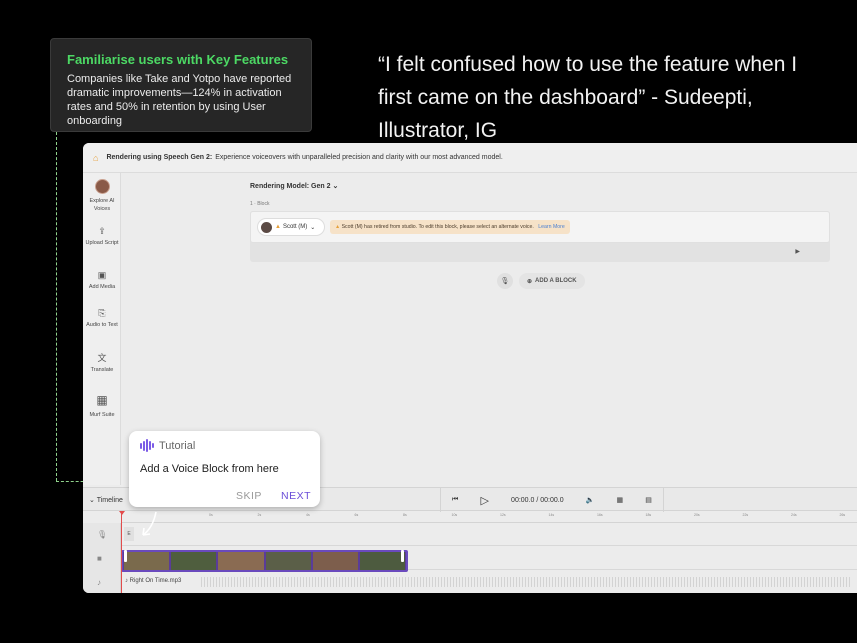  Describe the element at coordinates (590, 500) in the screenshot. I see `volume-icon: 🔈` at that location.